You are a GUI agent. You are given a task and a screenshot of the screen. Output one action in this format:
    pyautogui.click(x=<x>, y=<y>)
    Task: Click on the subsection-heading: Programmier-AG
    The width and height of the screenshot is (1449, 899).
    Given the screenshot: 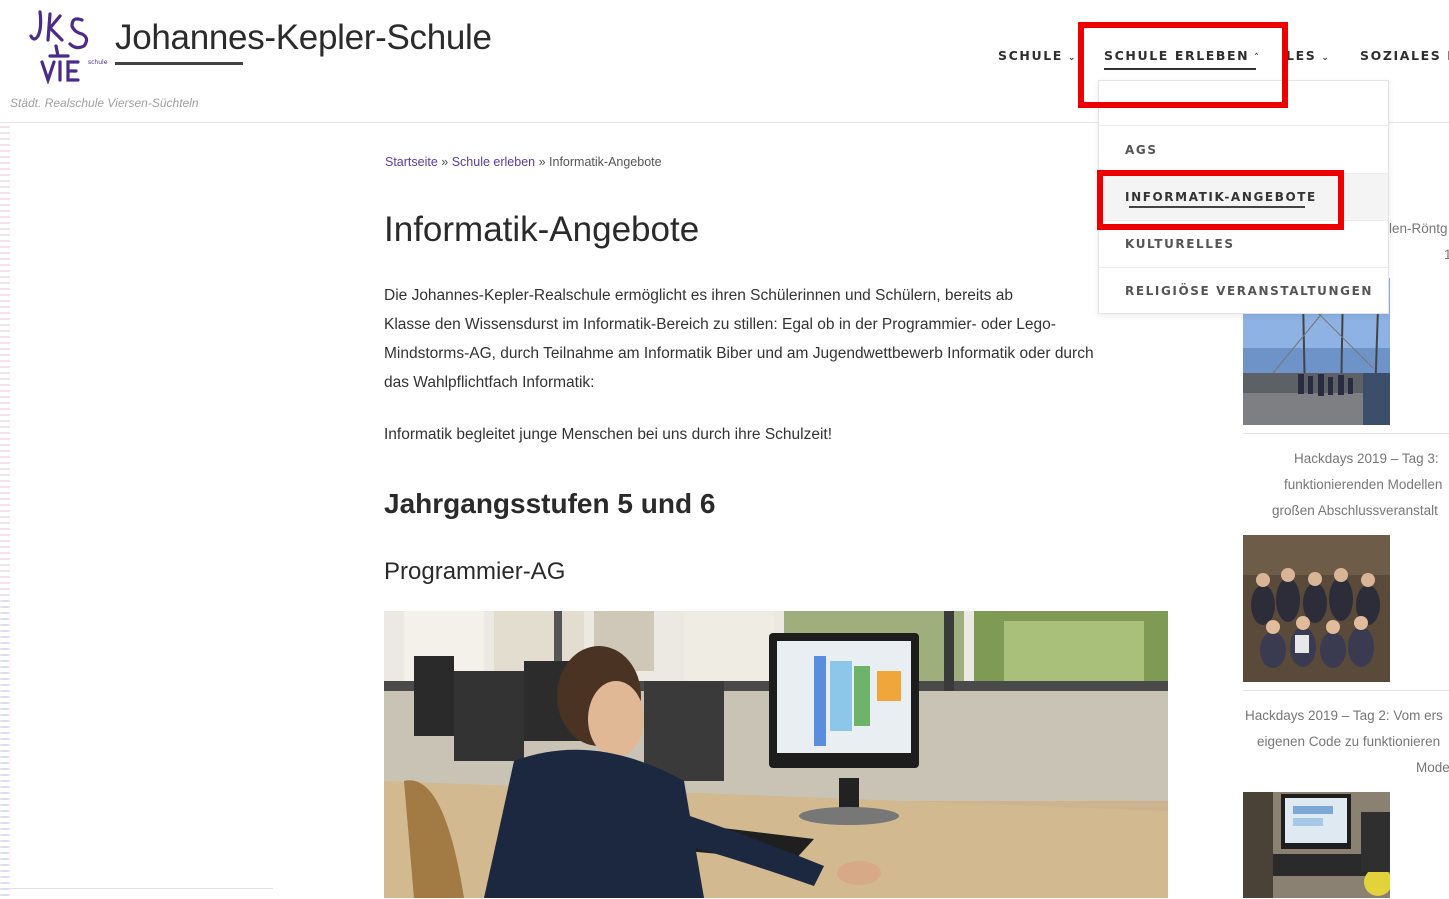 What is the action you would take?
    pyautogui.click(x=475, y=571)
    